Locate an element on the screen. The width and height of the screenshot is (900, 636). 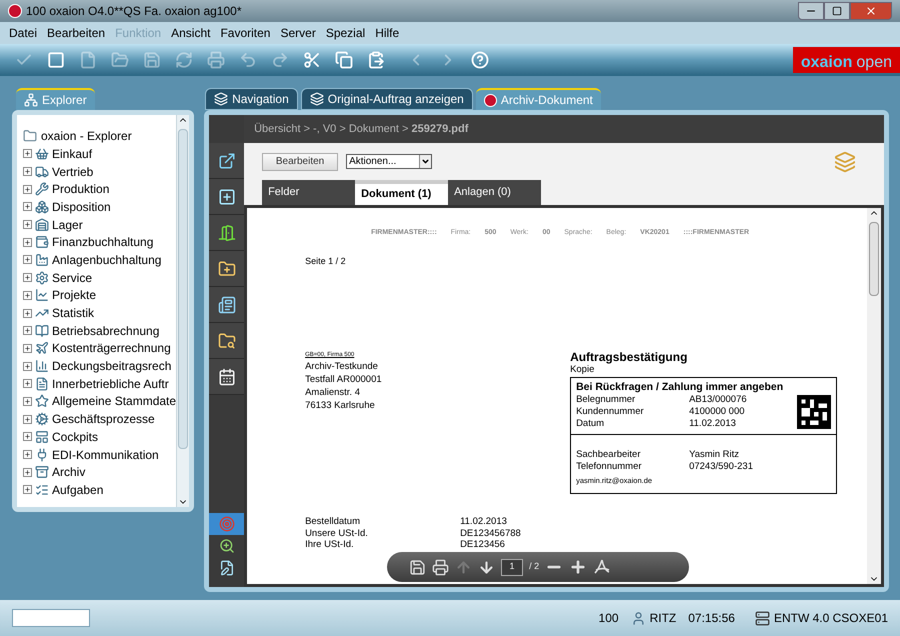
address-line: Amalienstr. 4 is located at coordinates (332, 392).